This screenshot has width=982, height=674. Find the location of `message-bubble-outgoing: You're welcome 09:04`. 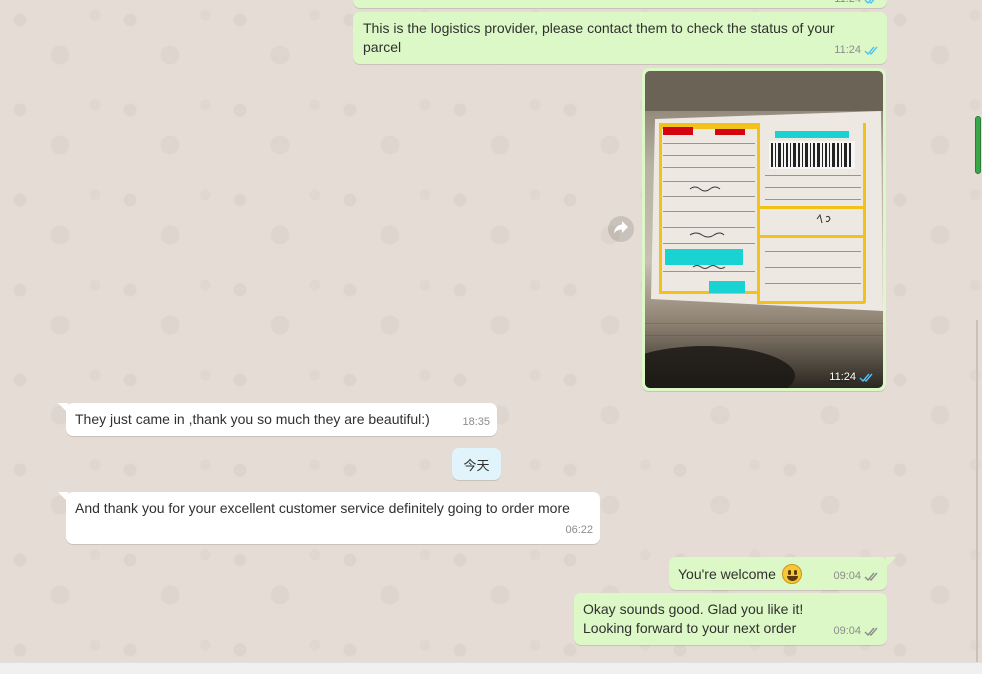

message-bubble-outgoing: You're welcome 09:04 is located at coordinates (778, 573).